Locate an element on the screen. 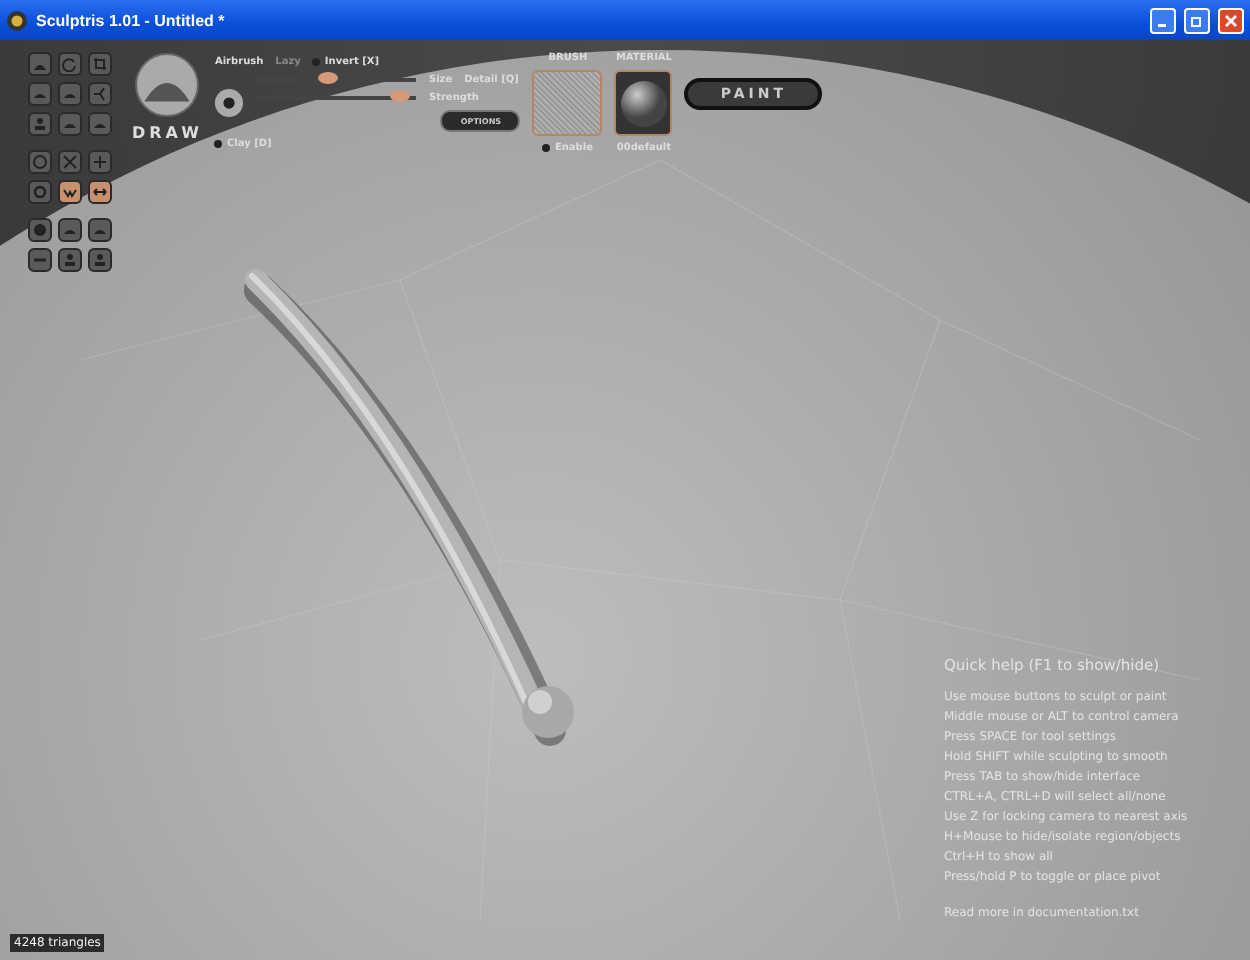  app-icon is located at coordinates (17, 20).